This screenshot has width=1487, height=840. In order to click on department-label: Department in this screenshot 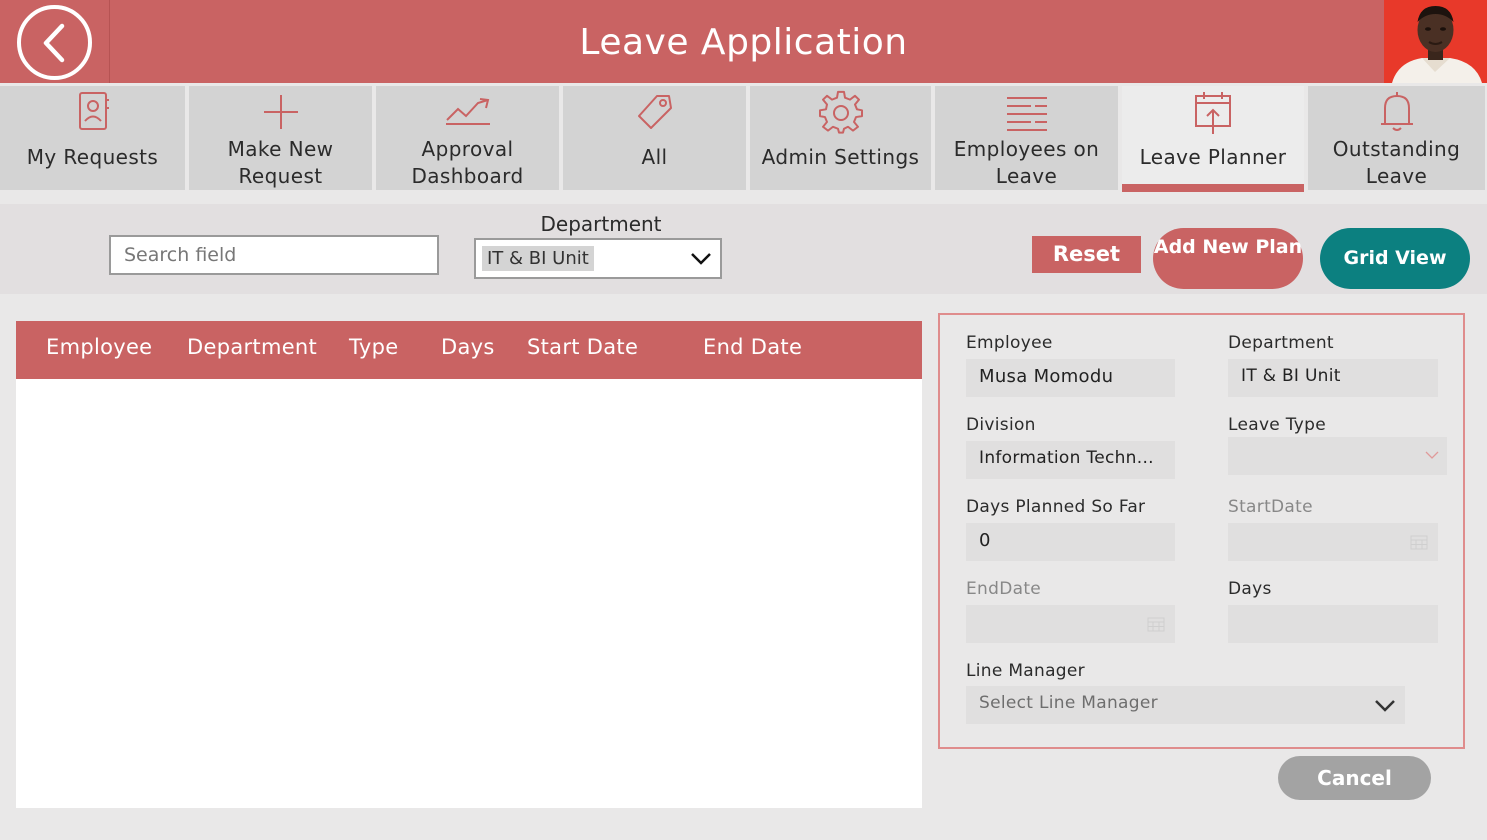, I will do `click(1281, 343)`.